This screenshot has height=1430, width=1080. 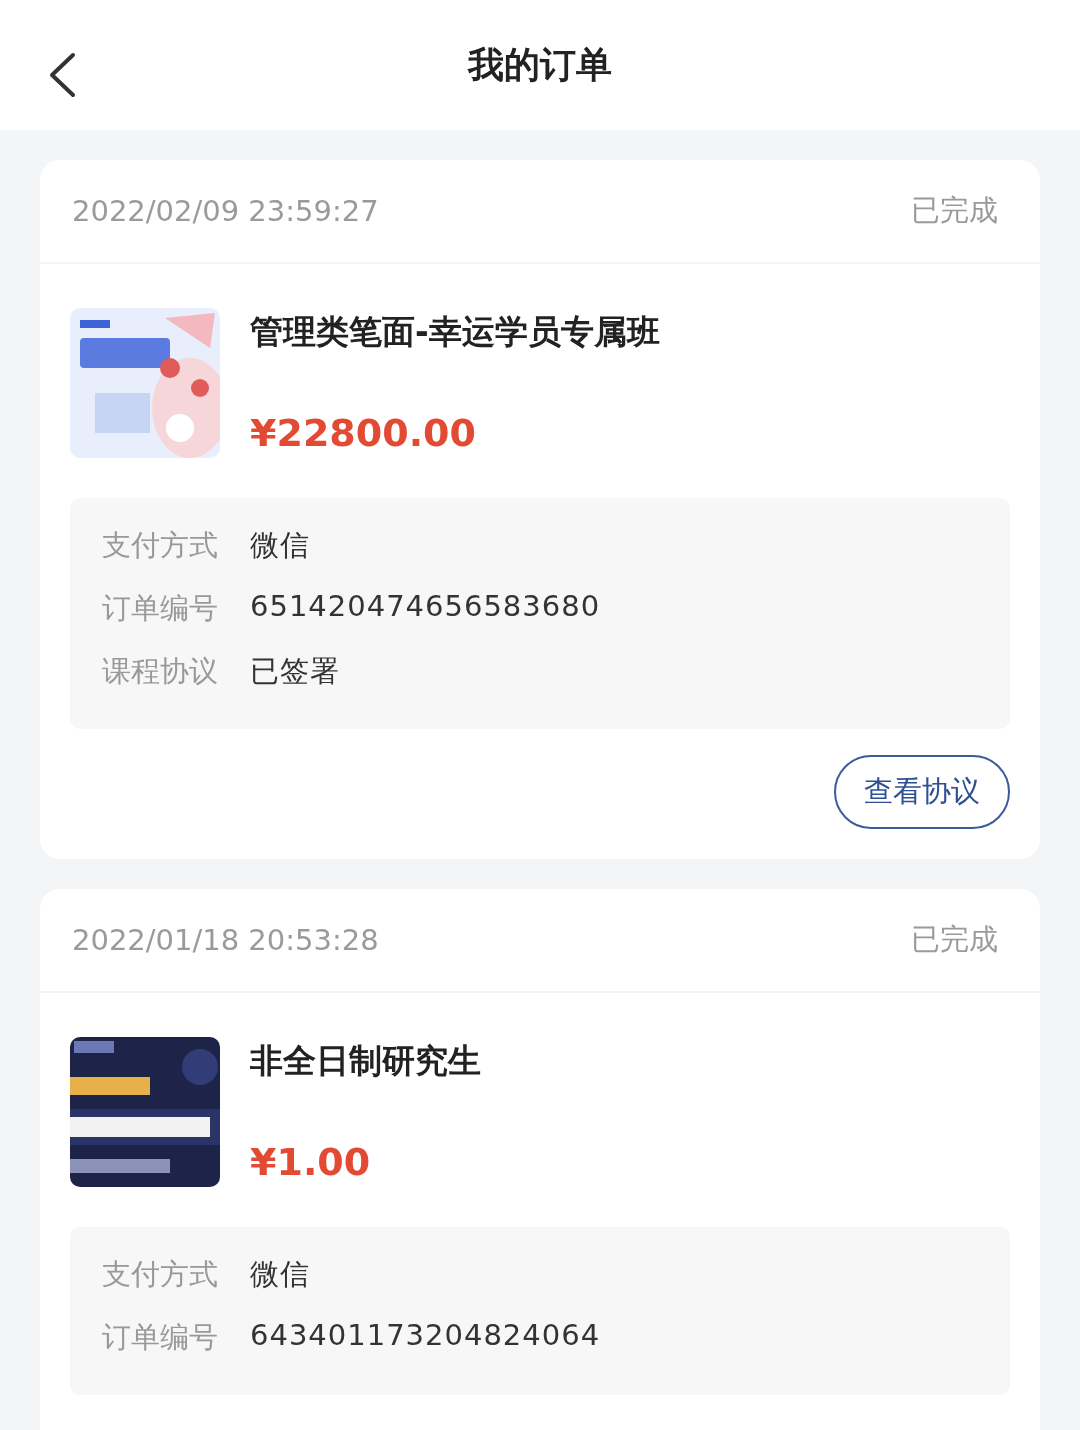 I want to click on order-time: 2022/02/09 23:59:27, so click(x=225, y=211).